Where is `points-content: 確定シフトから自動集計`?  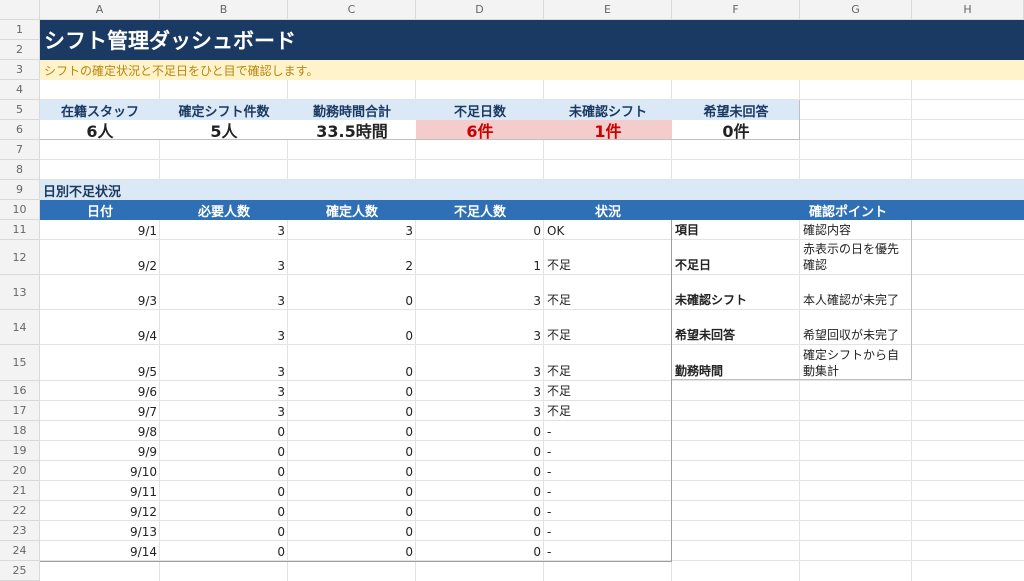
points-content: 確定シフトから自動集計 is located at coordinates (856, 363).